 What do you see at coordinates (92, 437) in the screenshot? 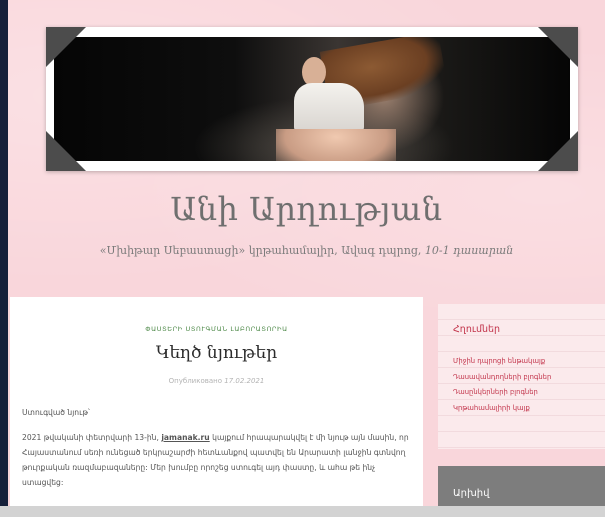
I see `post-paragraph-text: 2021 թվականի փետրվարի 13-ին,` at bounding box center [92, 437].